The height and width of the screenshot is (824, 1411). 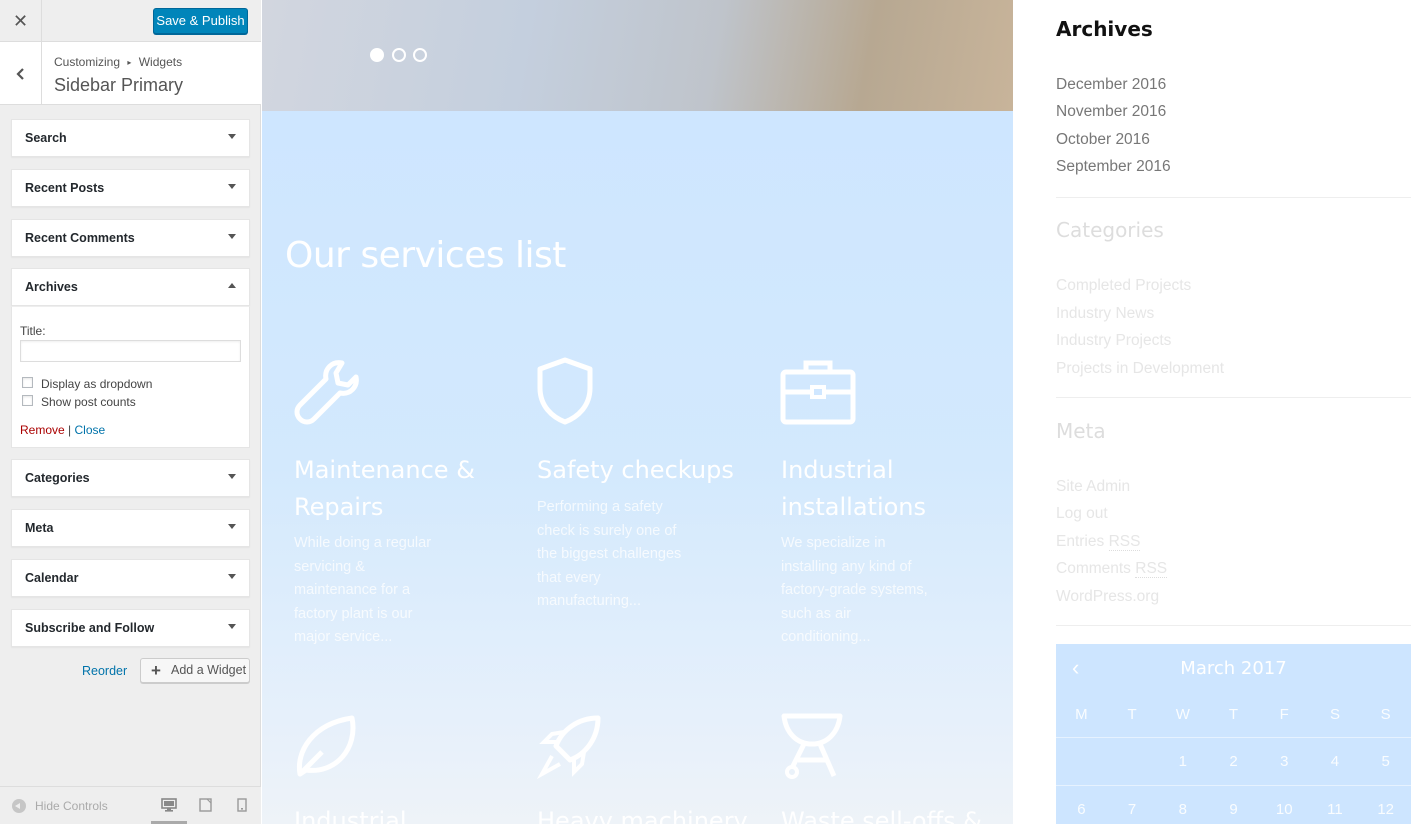 I want to click on service-title: Industrial, so click(x=350, y=813).